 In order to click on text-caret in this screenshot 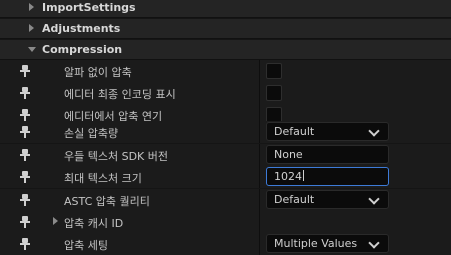, I will do `click(303, 175)`.